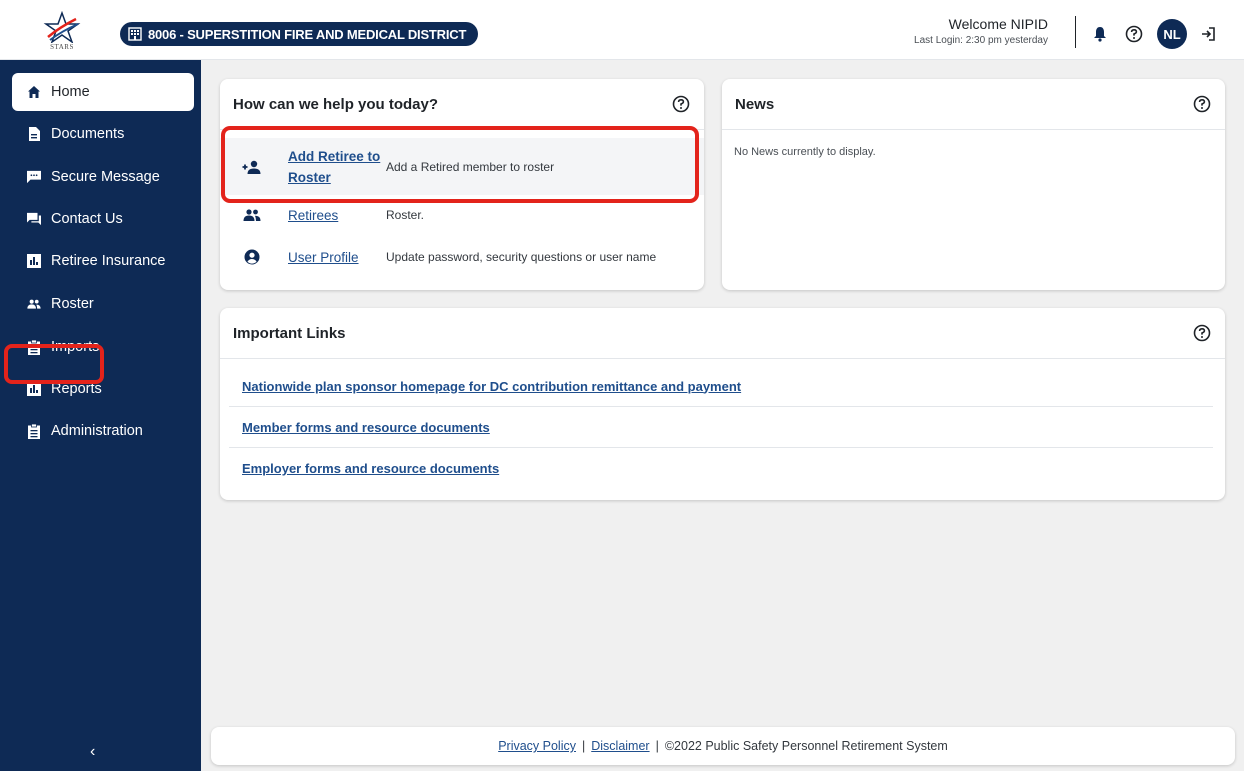 This screenshot has width=1244, height=771. What do you see at coordinates (805, 152) in the screenshot?
I see `news-empty-text: No News currently to display.` at bounding box center [805, 152].